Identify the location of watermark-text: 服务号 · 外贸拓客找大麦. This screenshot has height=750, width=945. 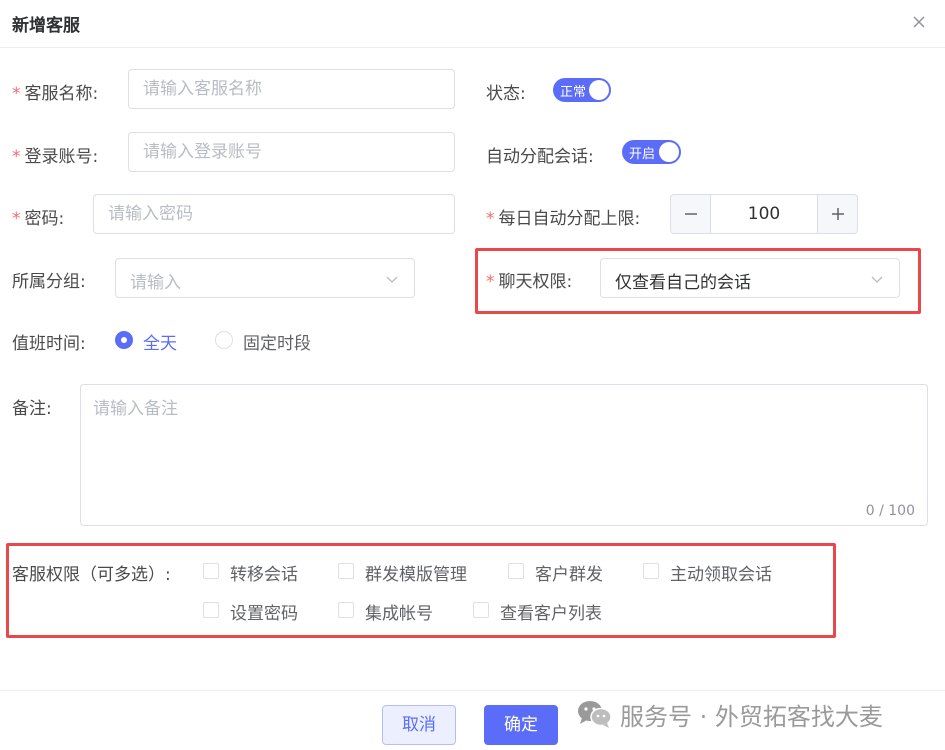
(751, 717).